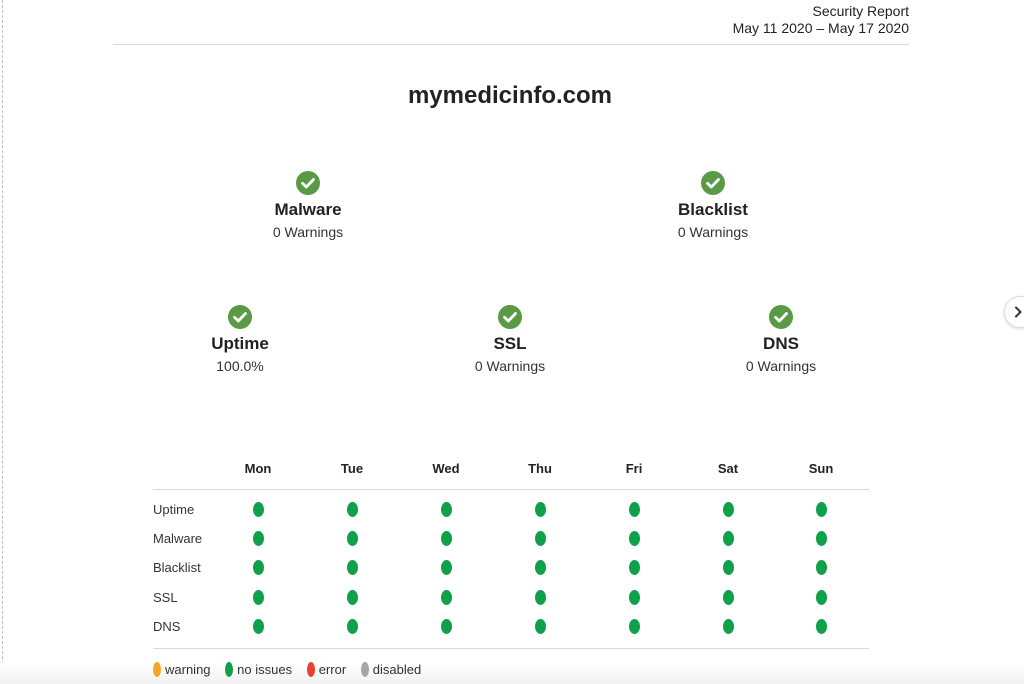 This screenshot has width=1024, height=684. Describe the element at coordinates (510, 95) in the screenshot. I see `site-domain: mymedicinfo.com` at that location.